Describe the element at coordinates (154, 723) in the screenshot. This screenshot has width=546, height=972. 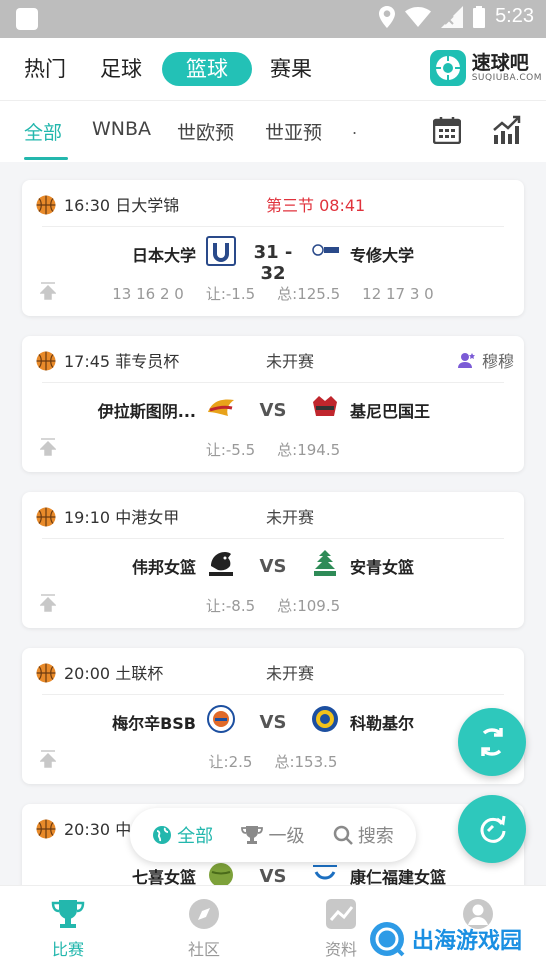
I see `home-team: 梅尔辛BSB` at that location.